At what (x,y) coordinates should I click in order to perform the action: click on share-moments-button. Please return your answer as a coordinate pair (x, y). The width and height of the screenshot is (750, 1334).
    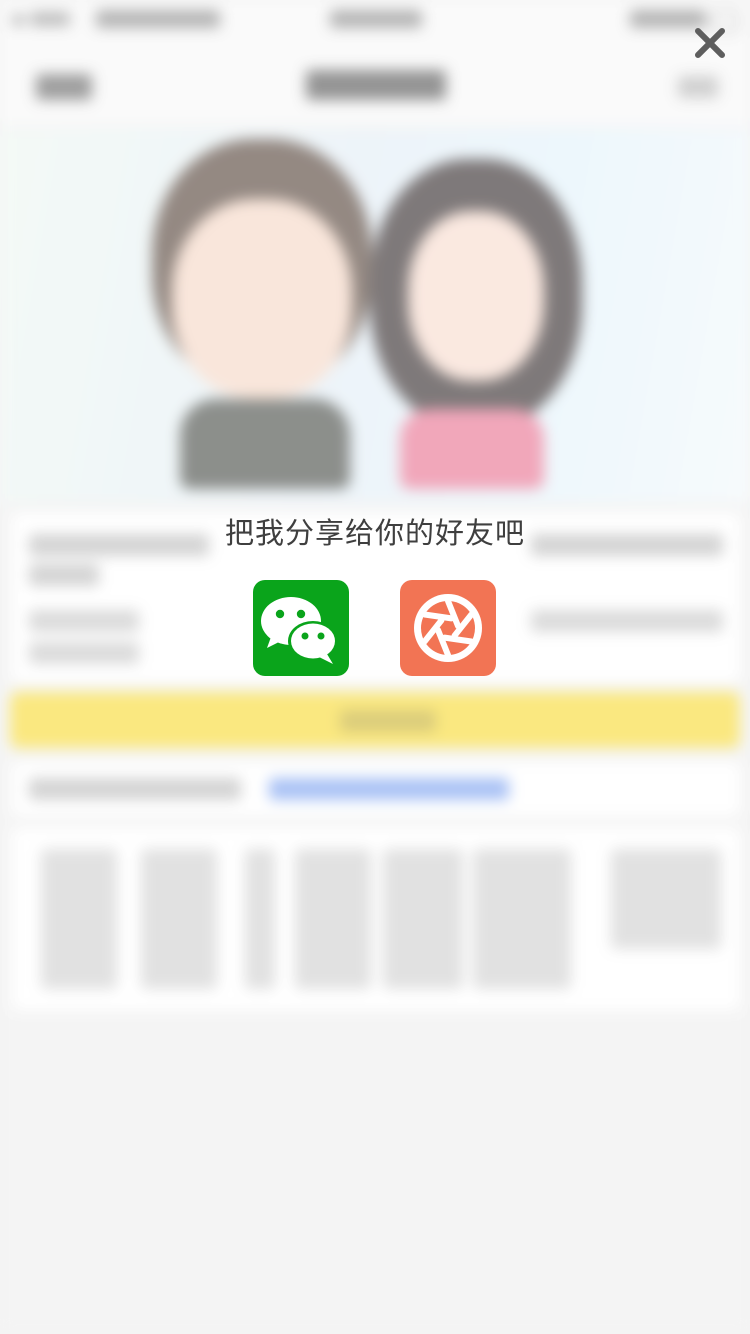
    Looking at the image, I should click on (448, 628).